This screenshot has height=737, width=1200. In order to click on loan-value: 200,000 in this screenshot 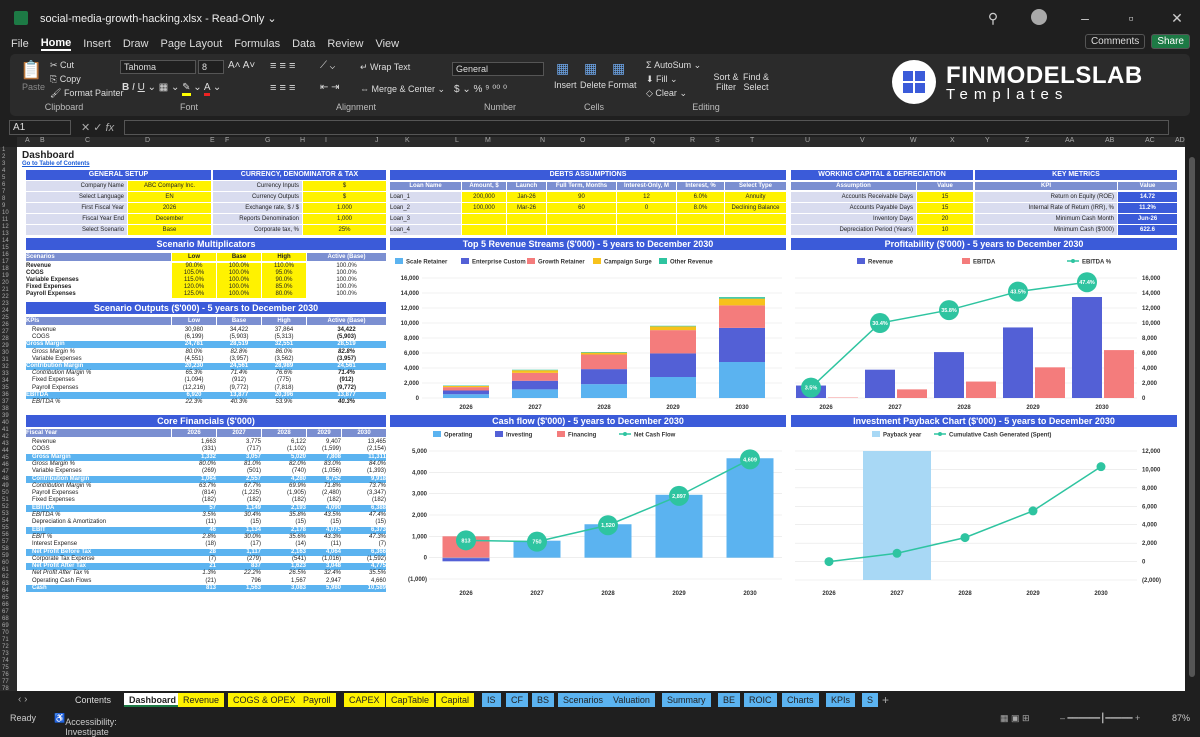, I will do `click(484, 197)`.